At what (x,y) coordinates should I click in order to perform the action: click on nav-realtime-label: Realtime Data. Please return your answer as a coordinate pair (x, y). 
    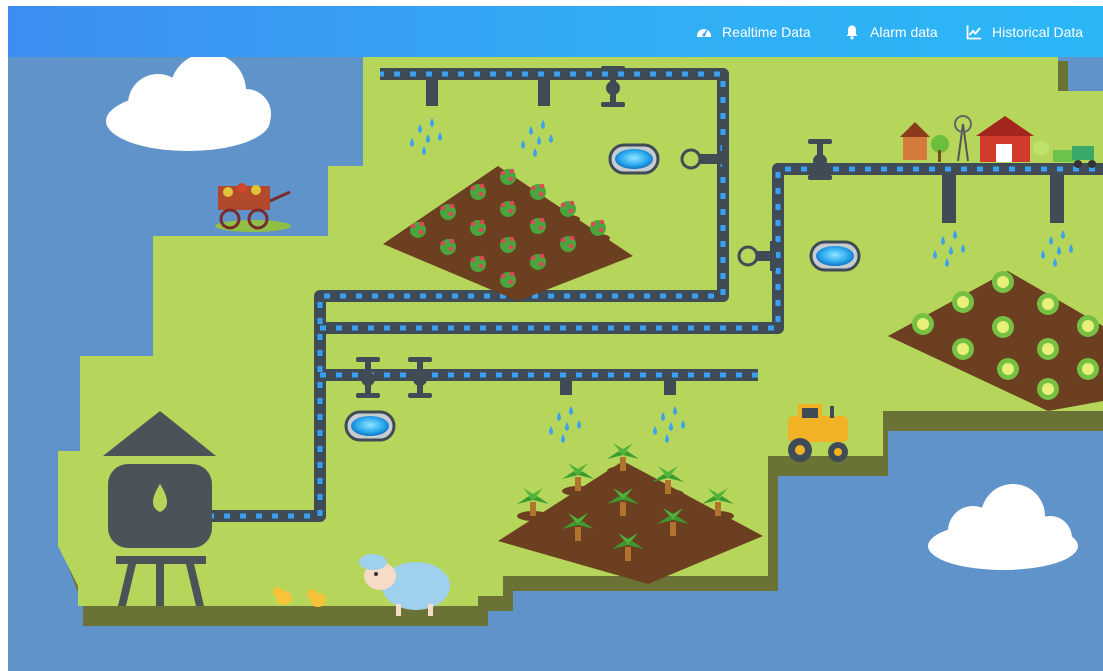
    Looking at the image, I should click on (766, 31).